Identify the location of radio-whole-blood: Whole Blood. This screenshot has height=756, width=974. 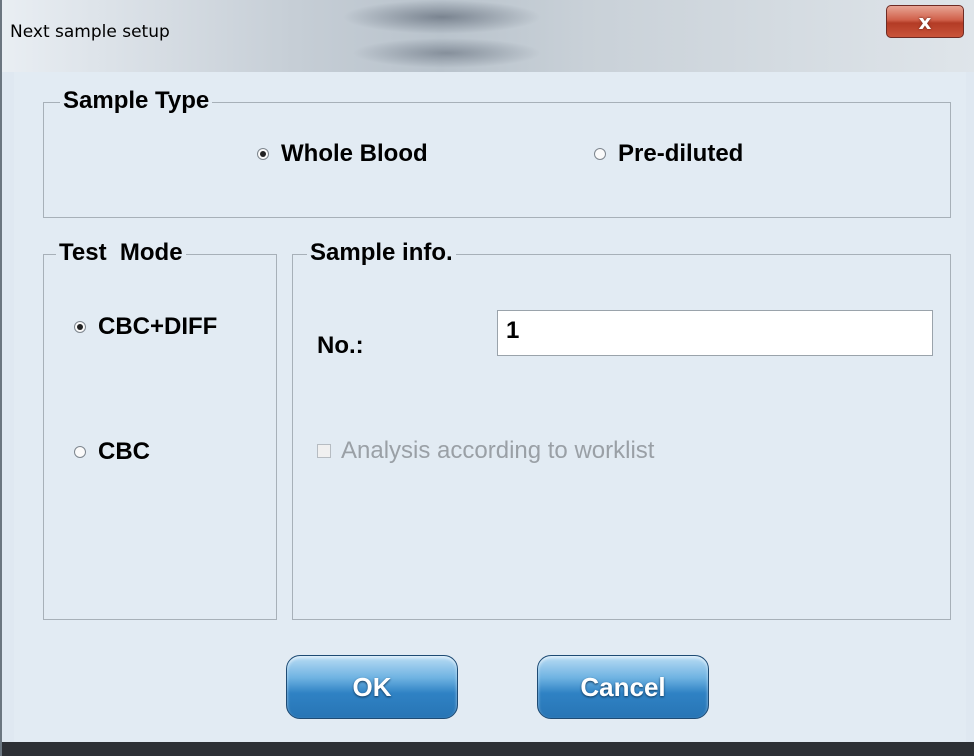
(342, 154).